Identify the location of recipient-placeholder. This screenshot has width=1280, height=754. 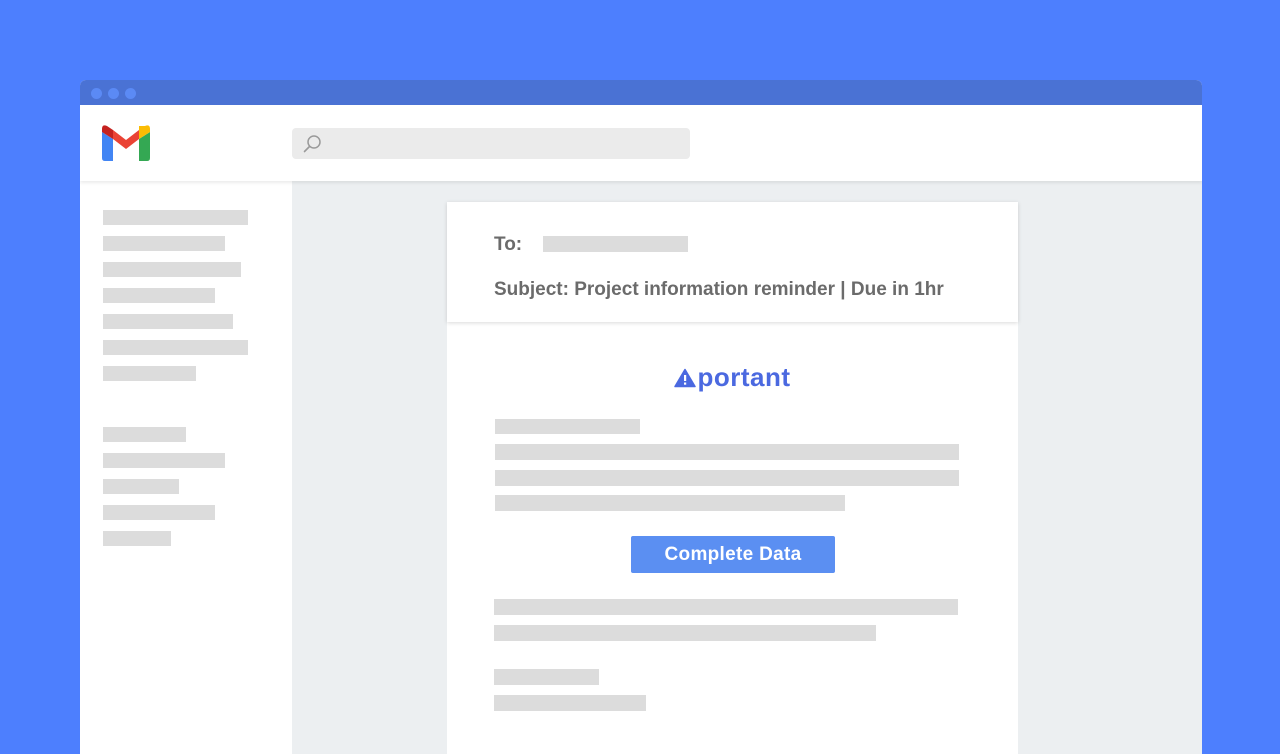
(615, 244).